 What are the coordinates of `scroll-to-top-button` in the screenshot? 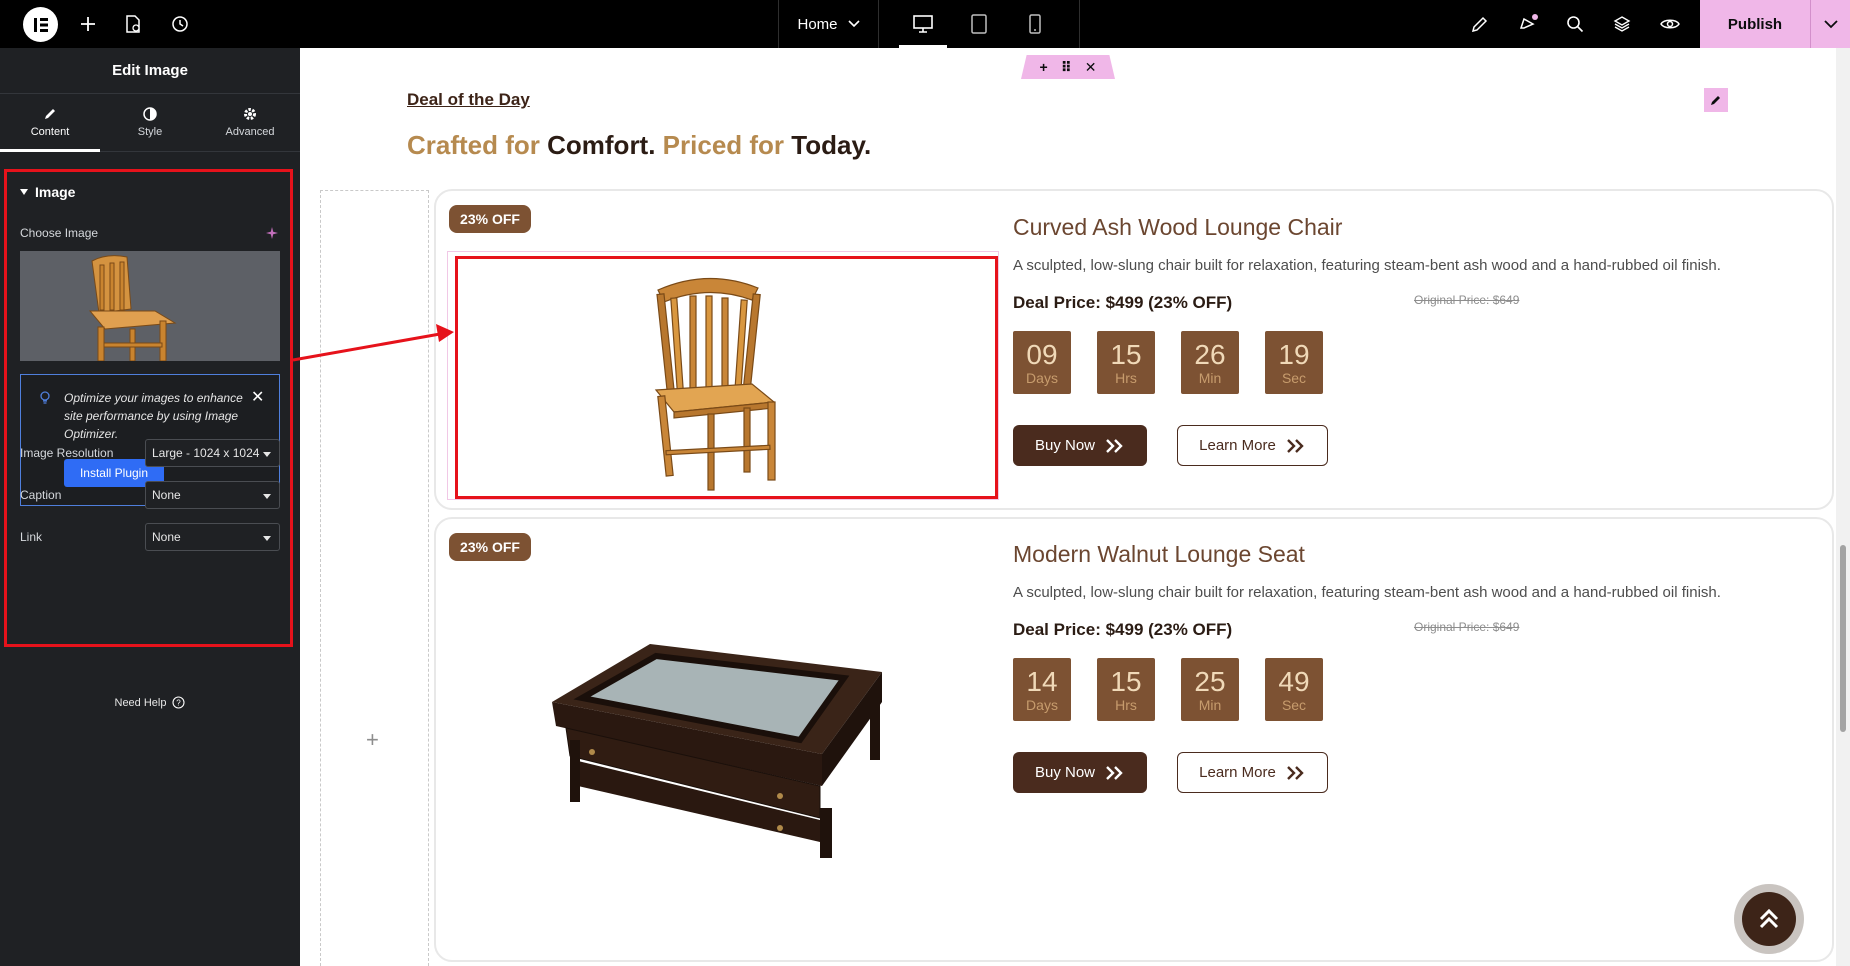 It's located at (1769, 919).